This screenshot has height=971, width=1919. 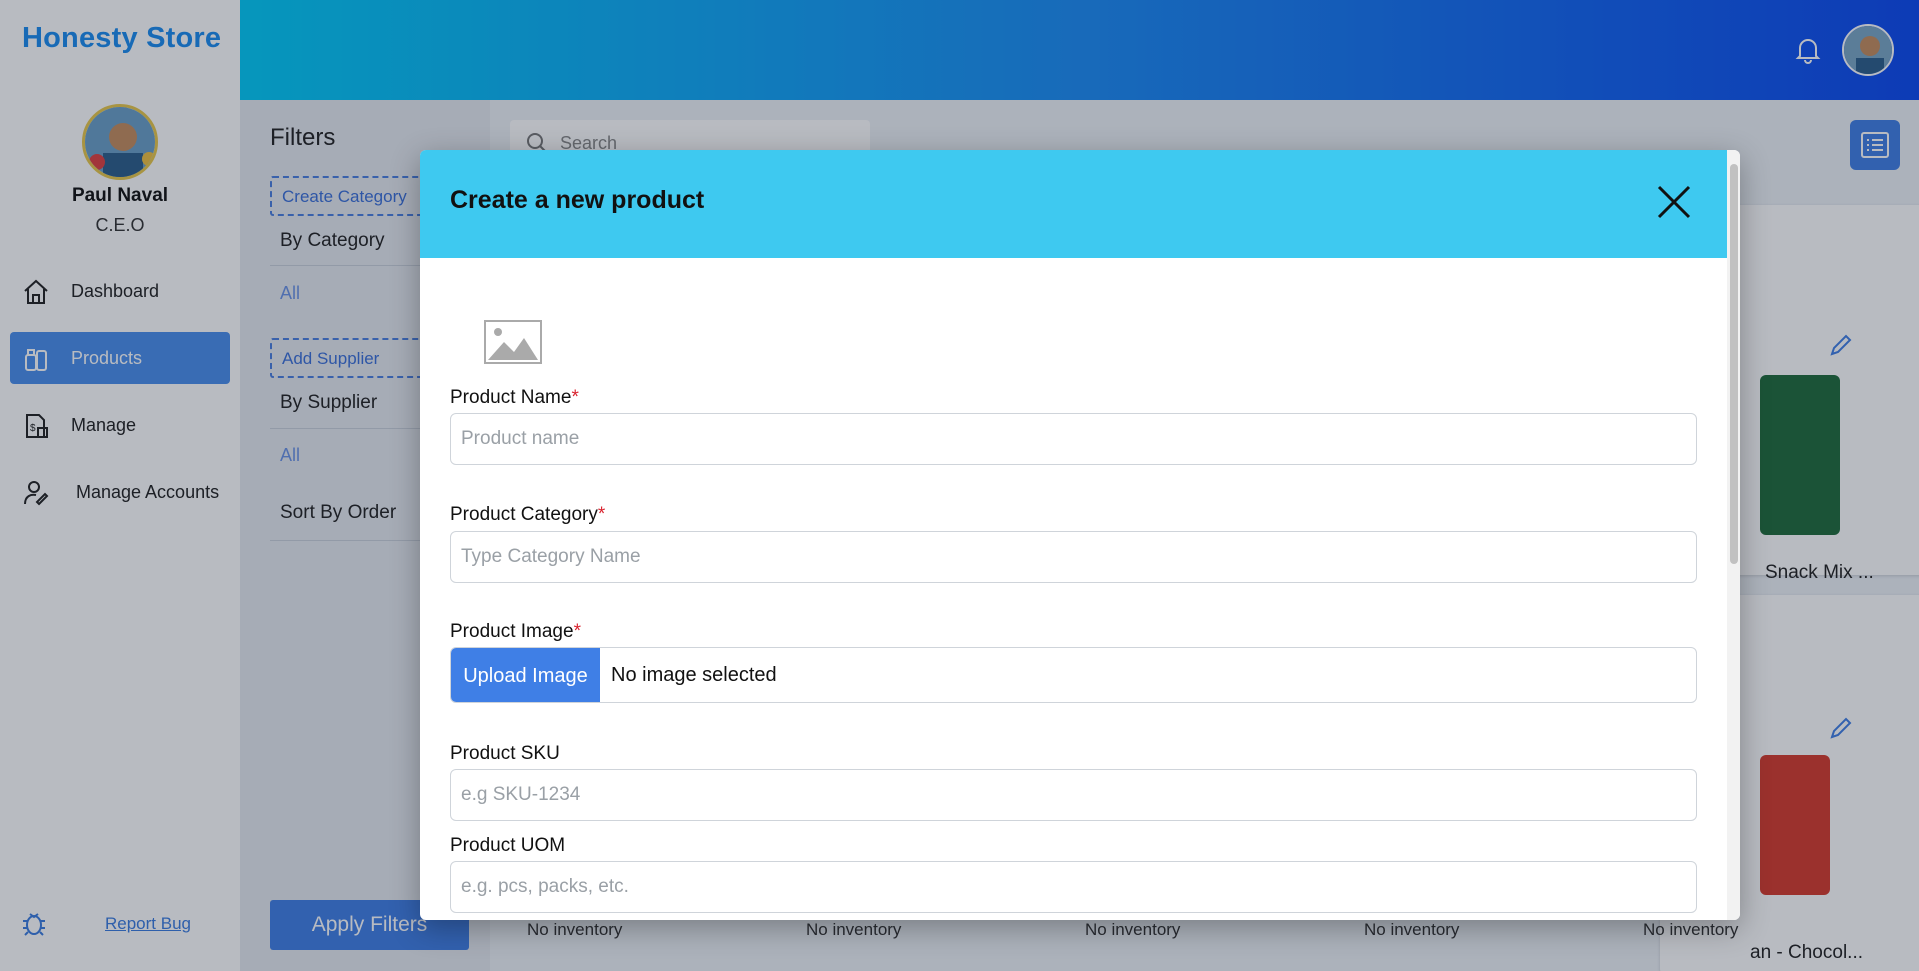 I want to click on close-icon, so click(x=1674, y=202).